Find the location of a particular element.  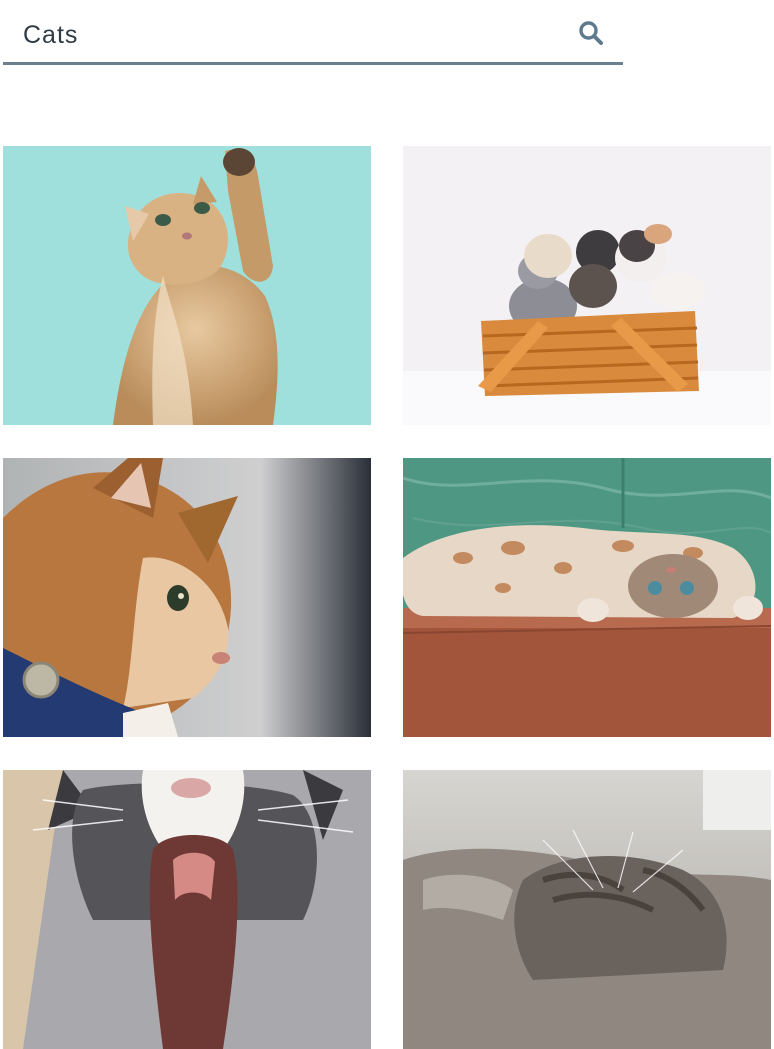

kitten-reaching-paw-icon is located at coordinates (187, 285).